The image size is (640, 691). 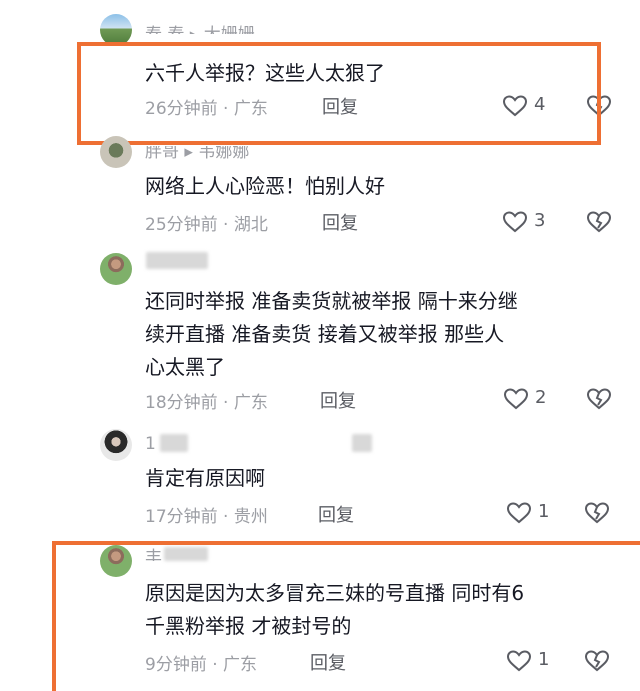 I want to click on comment-text: 肯定有原因啊, so click(x=205, y=478).